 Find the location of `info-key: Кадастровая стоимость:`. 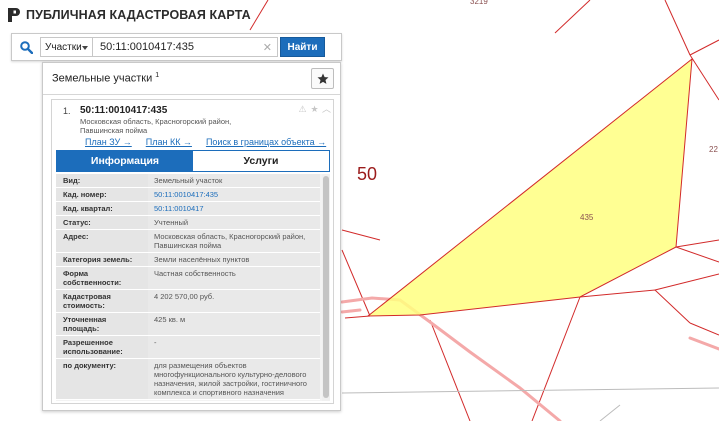

info-key: Кадастровая стоимость: is located at coordinates (102, 301).